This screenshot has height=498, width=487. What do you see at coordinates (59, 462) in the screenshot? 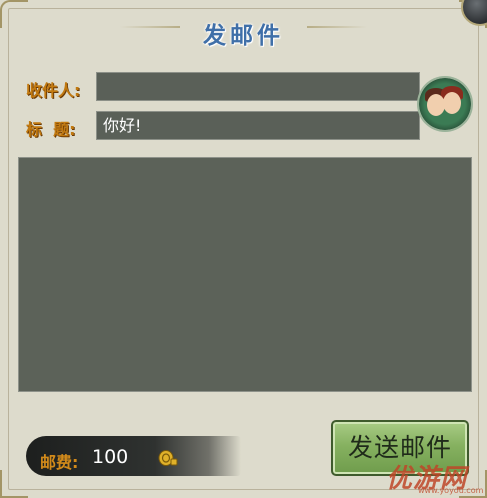
I see `fee-label: 邮费:` at bounding box center [59, 462].